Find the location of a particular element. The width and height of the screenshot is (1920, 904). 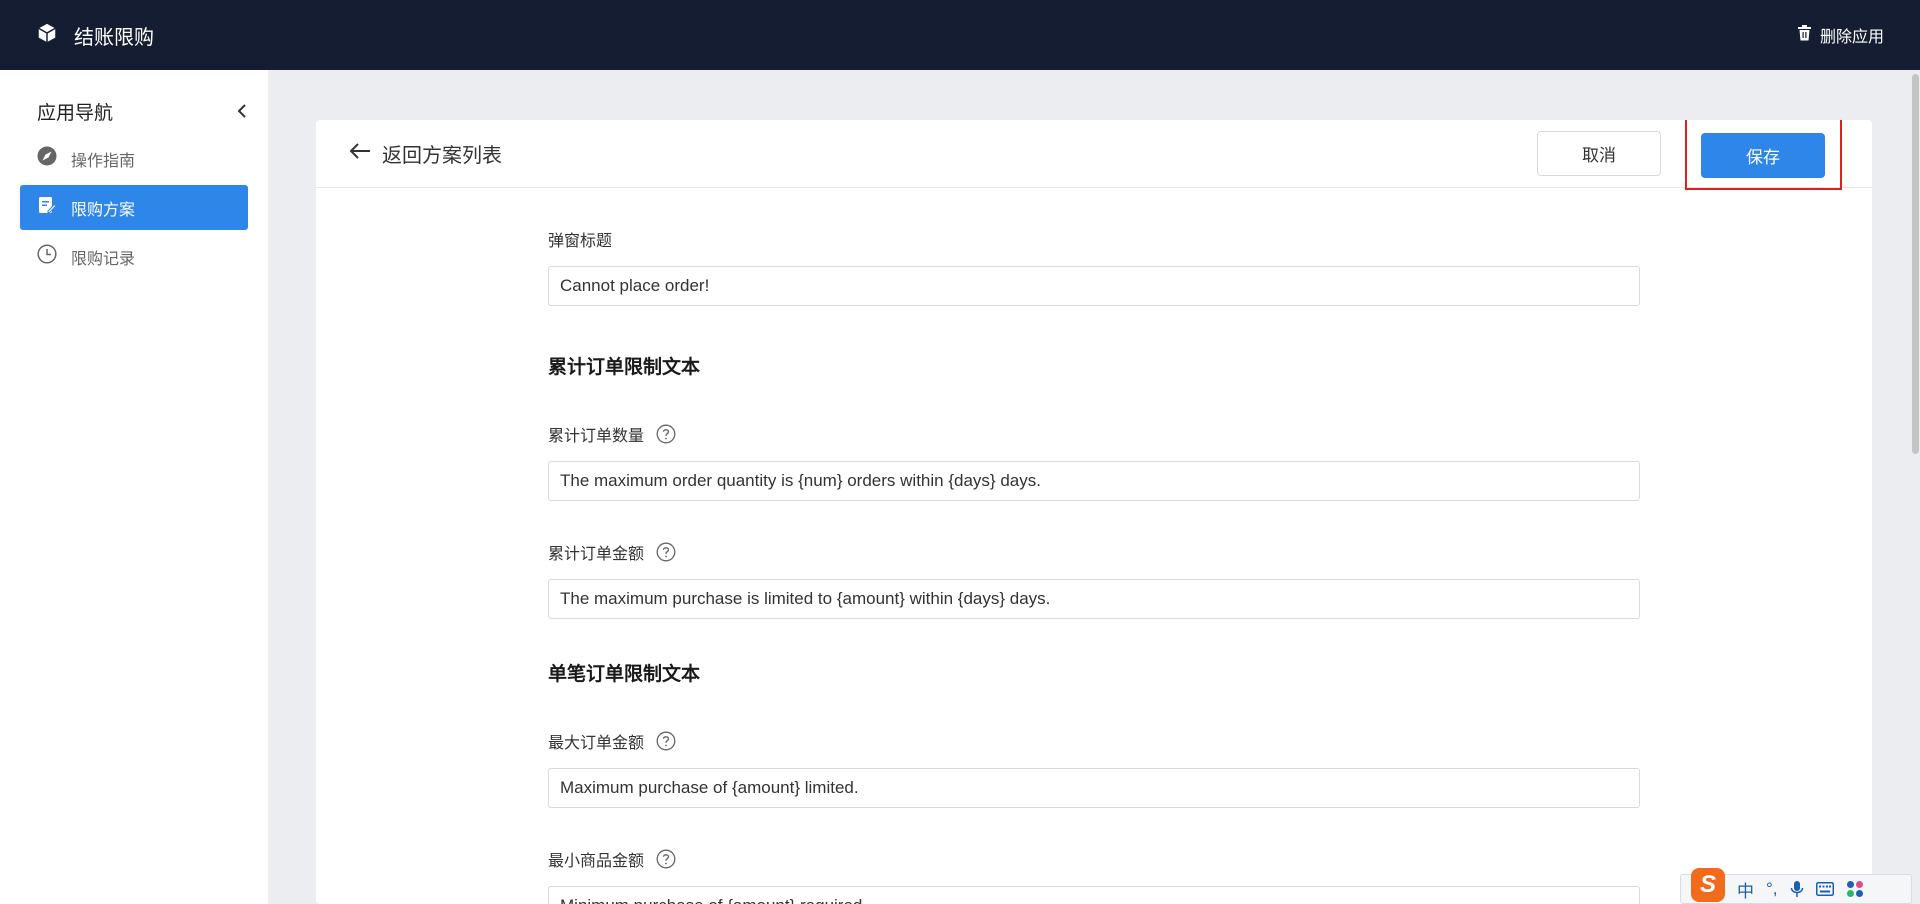

popup-title-label: 弹窗标题 is located at coordinates (580, 241).